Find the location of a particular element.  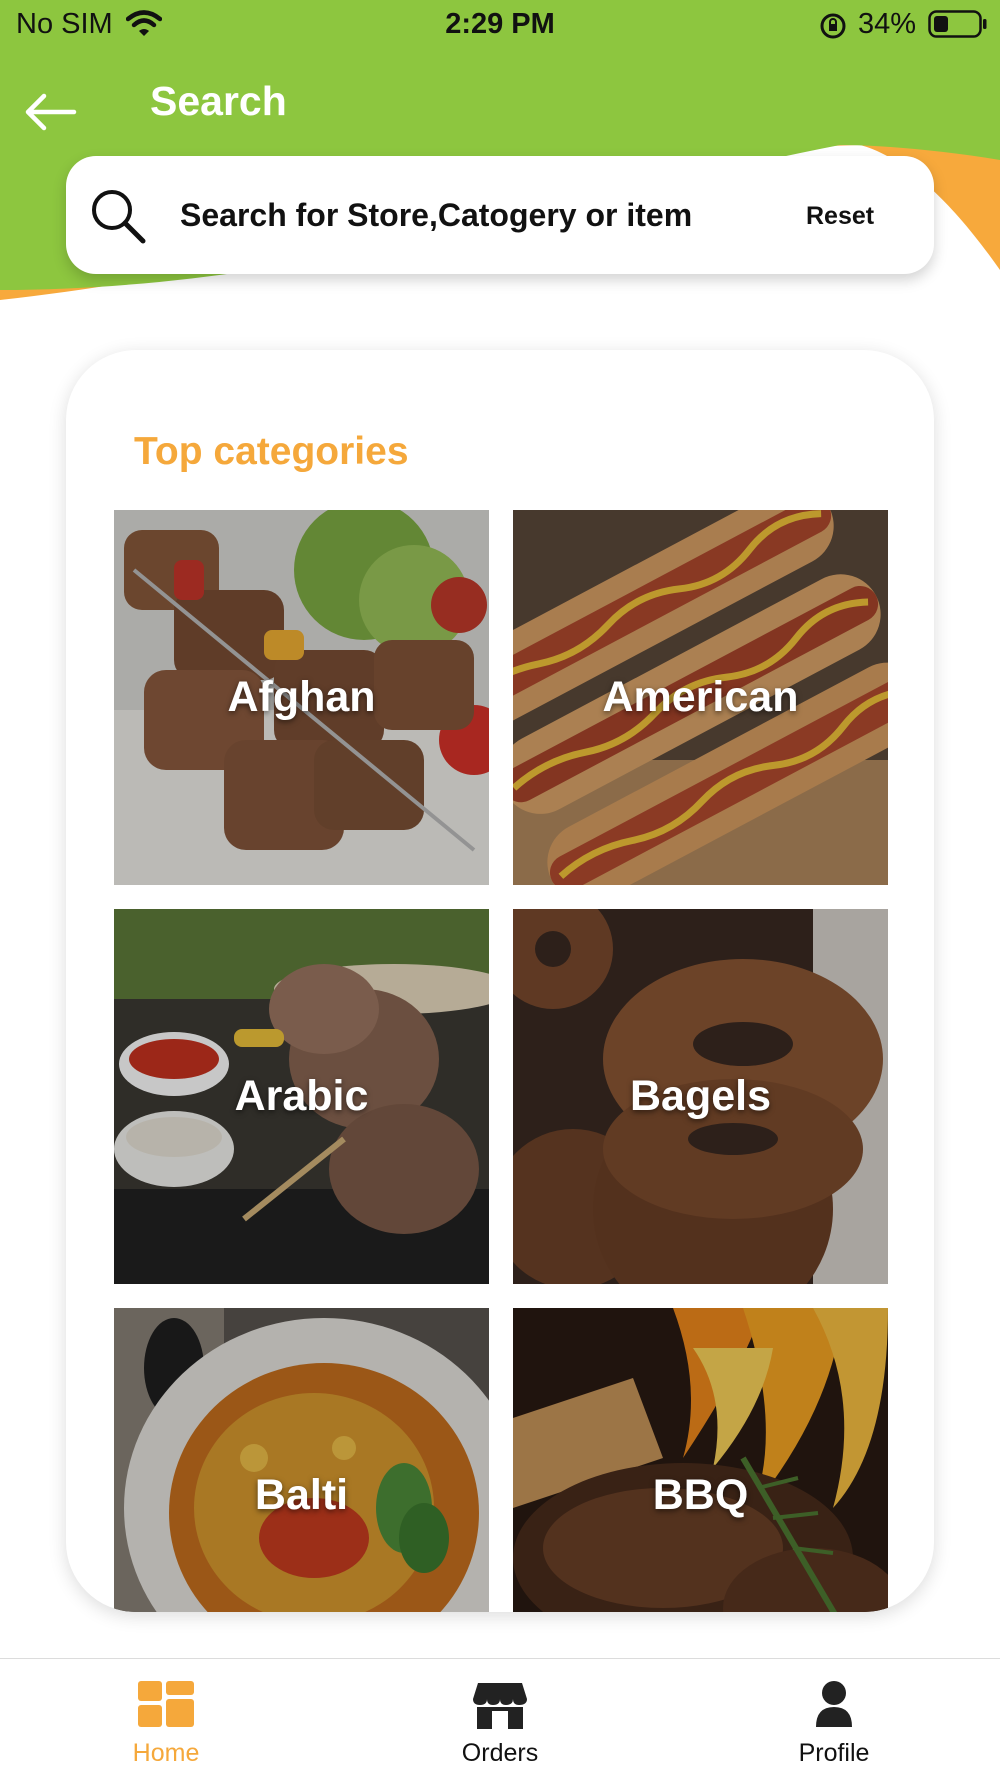

store-icon is located at coordinates (500, 1708).